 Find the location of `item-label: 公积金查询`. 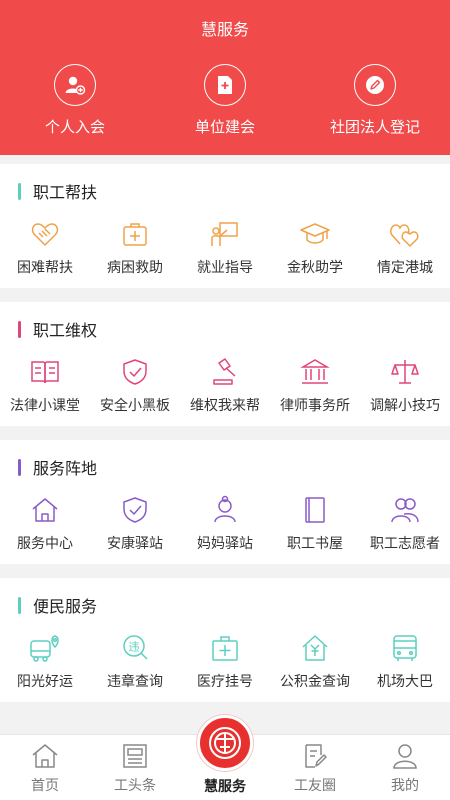

item-label: 公积金查询 is located at coordinates (315, 682).